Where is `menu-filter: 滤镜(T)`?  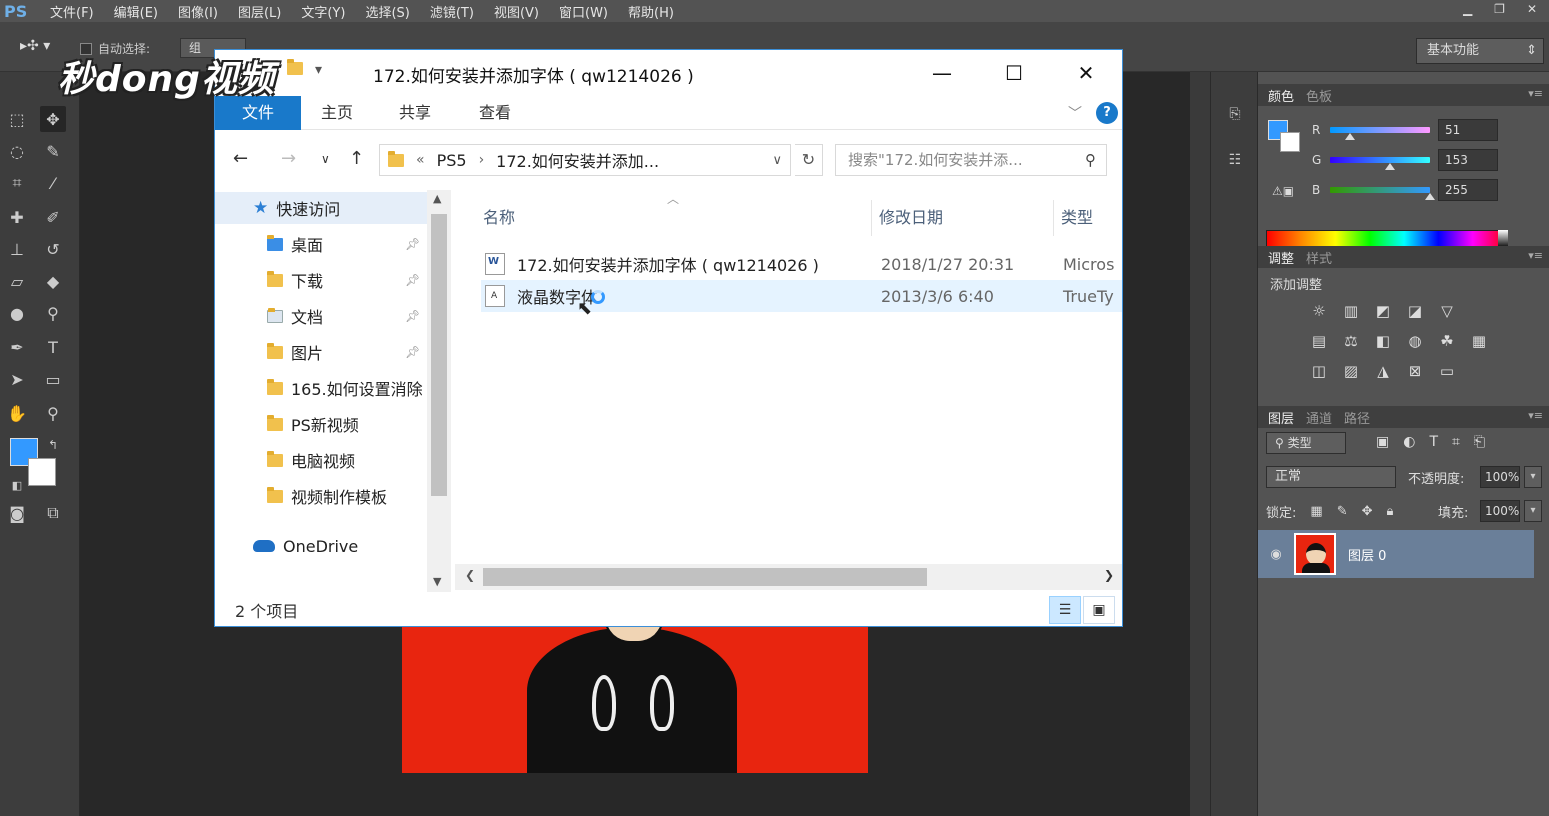
menu-filter: 滤镜(T) is located at coordinates (452, 11).